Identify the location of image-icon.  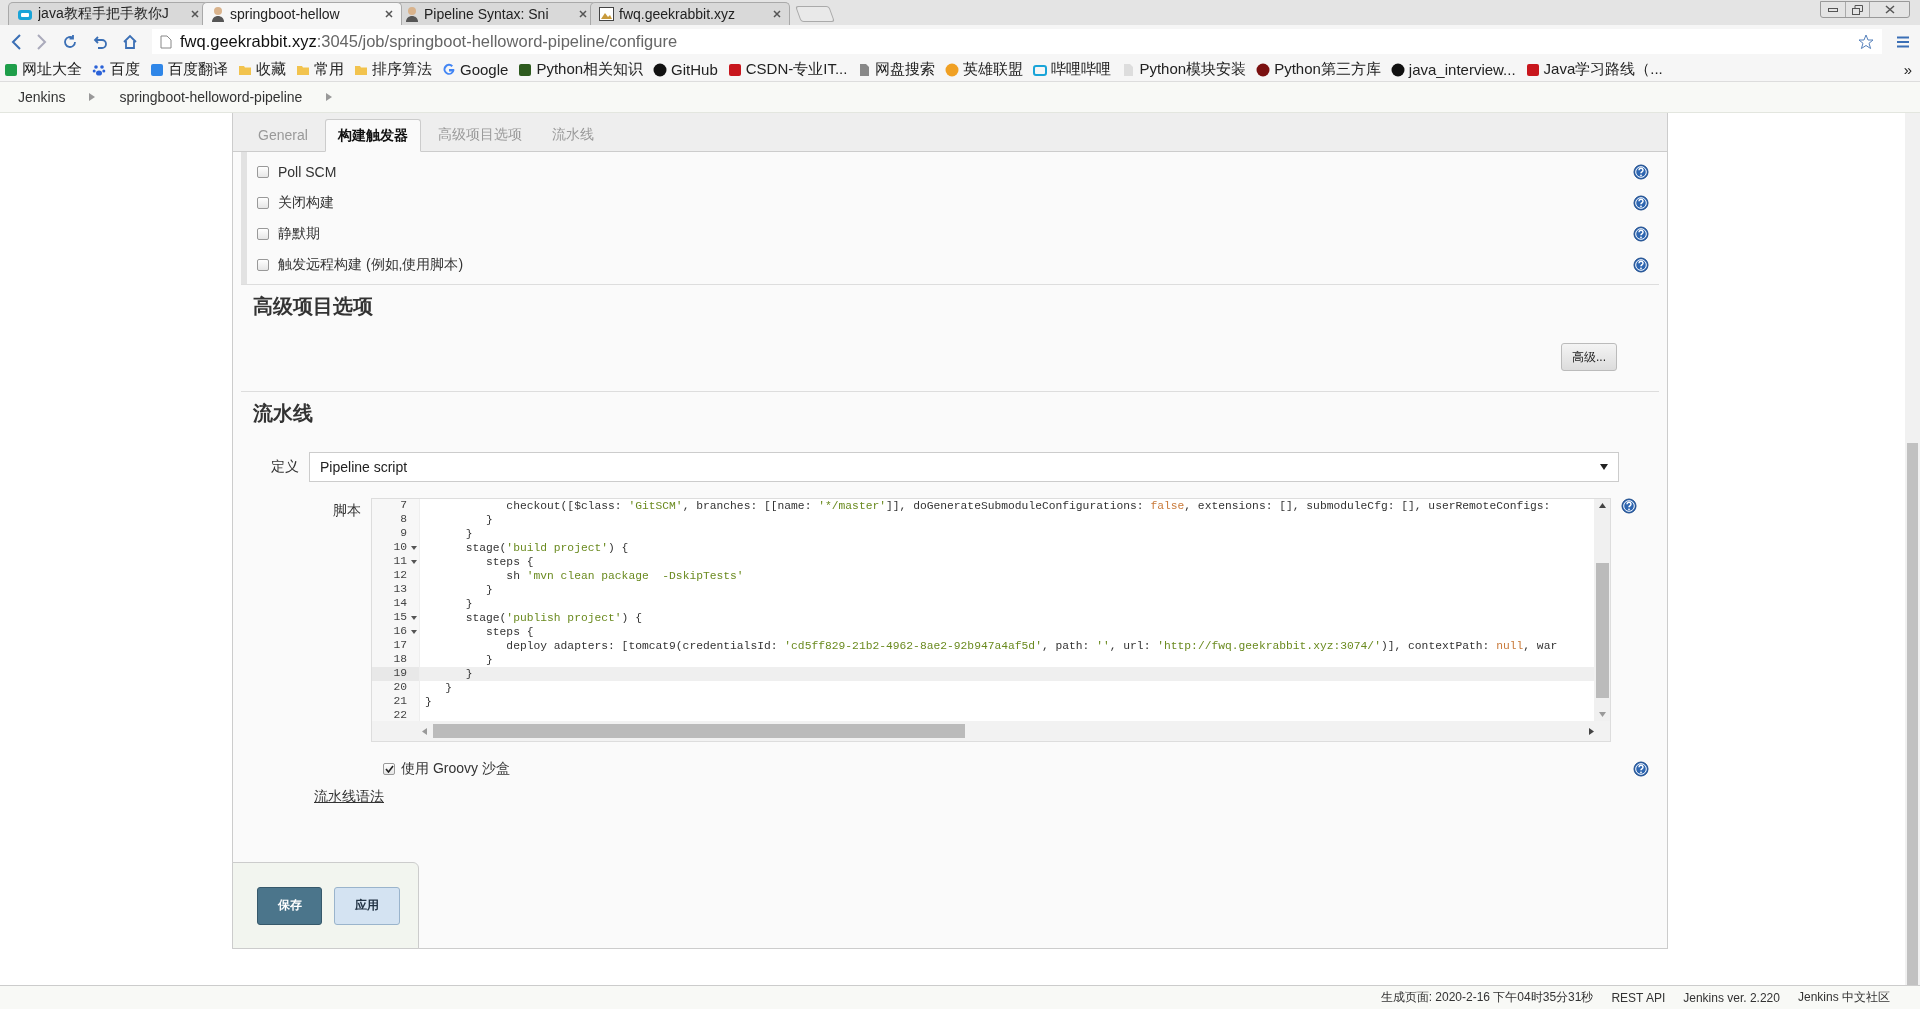
(606, 14).